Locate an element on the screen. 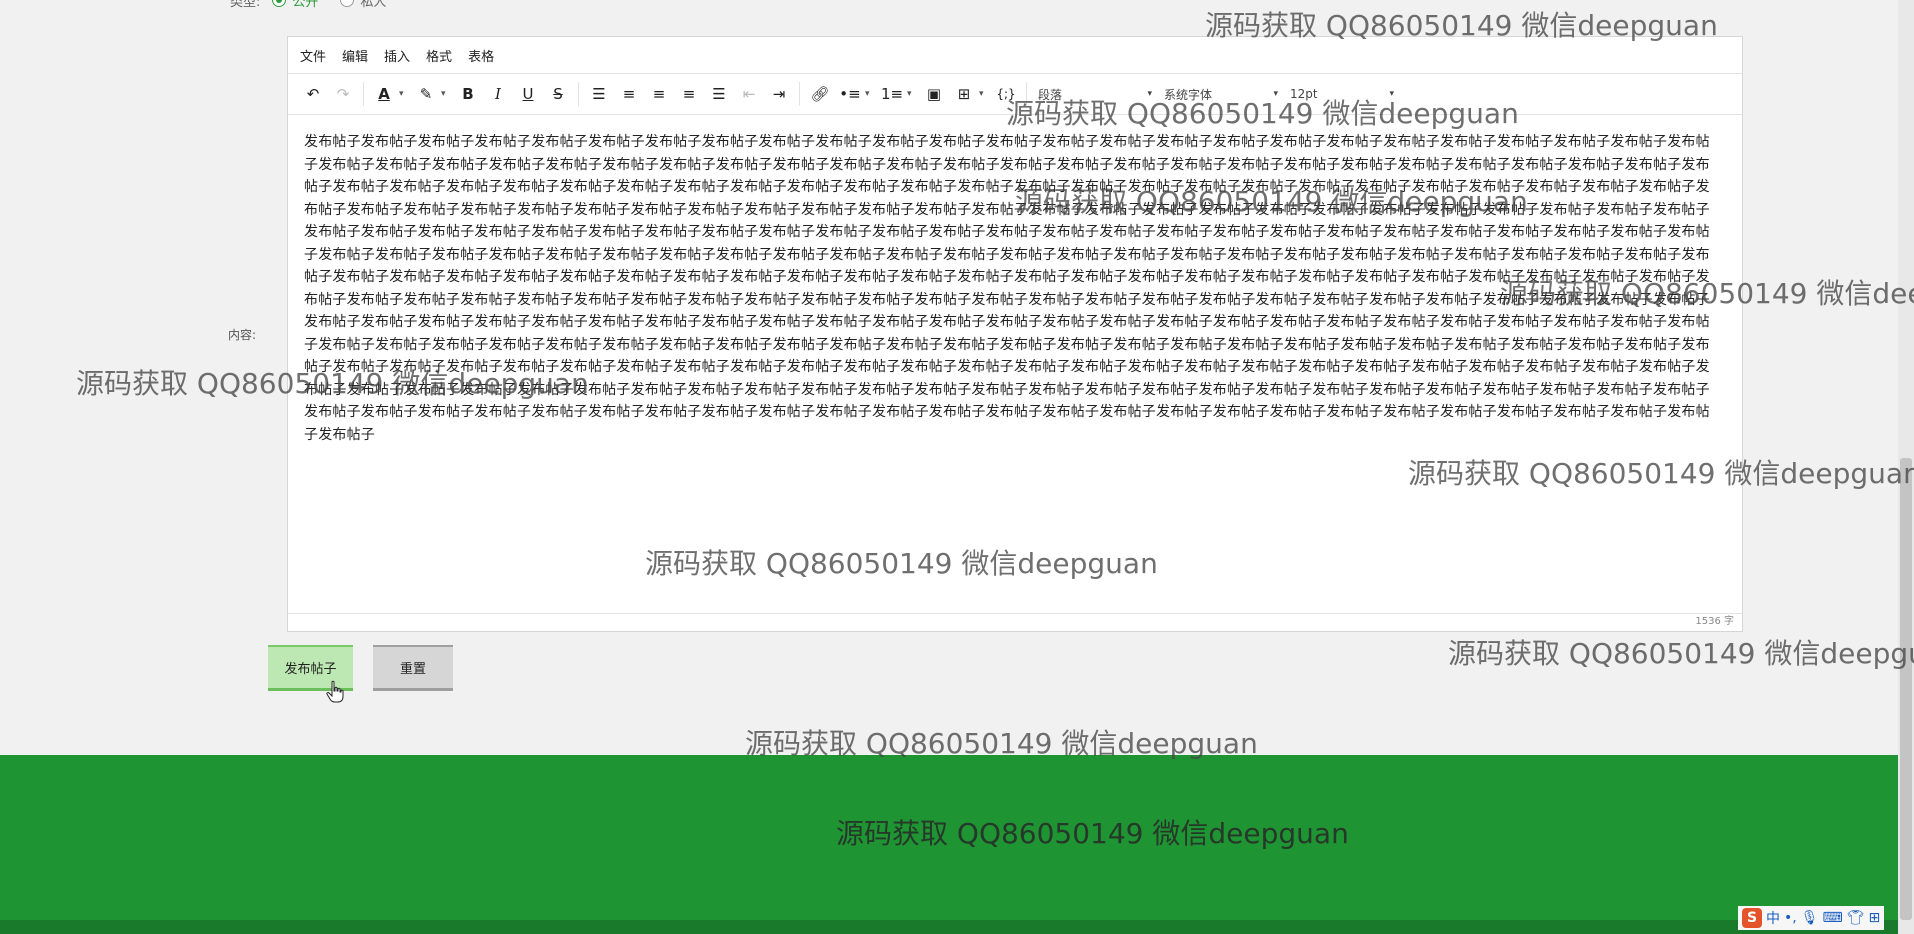 The height and width of the screenshot is (934, 1914). radio-public is located at coordinates (279, 3).